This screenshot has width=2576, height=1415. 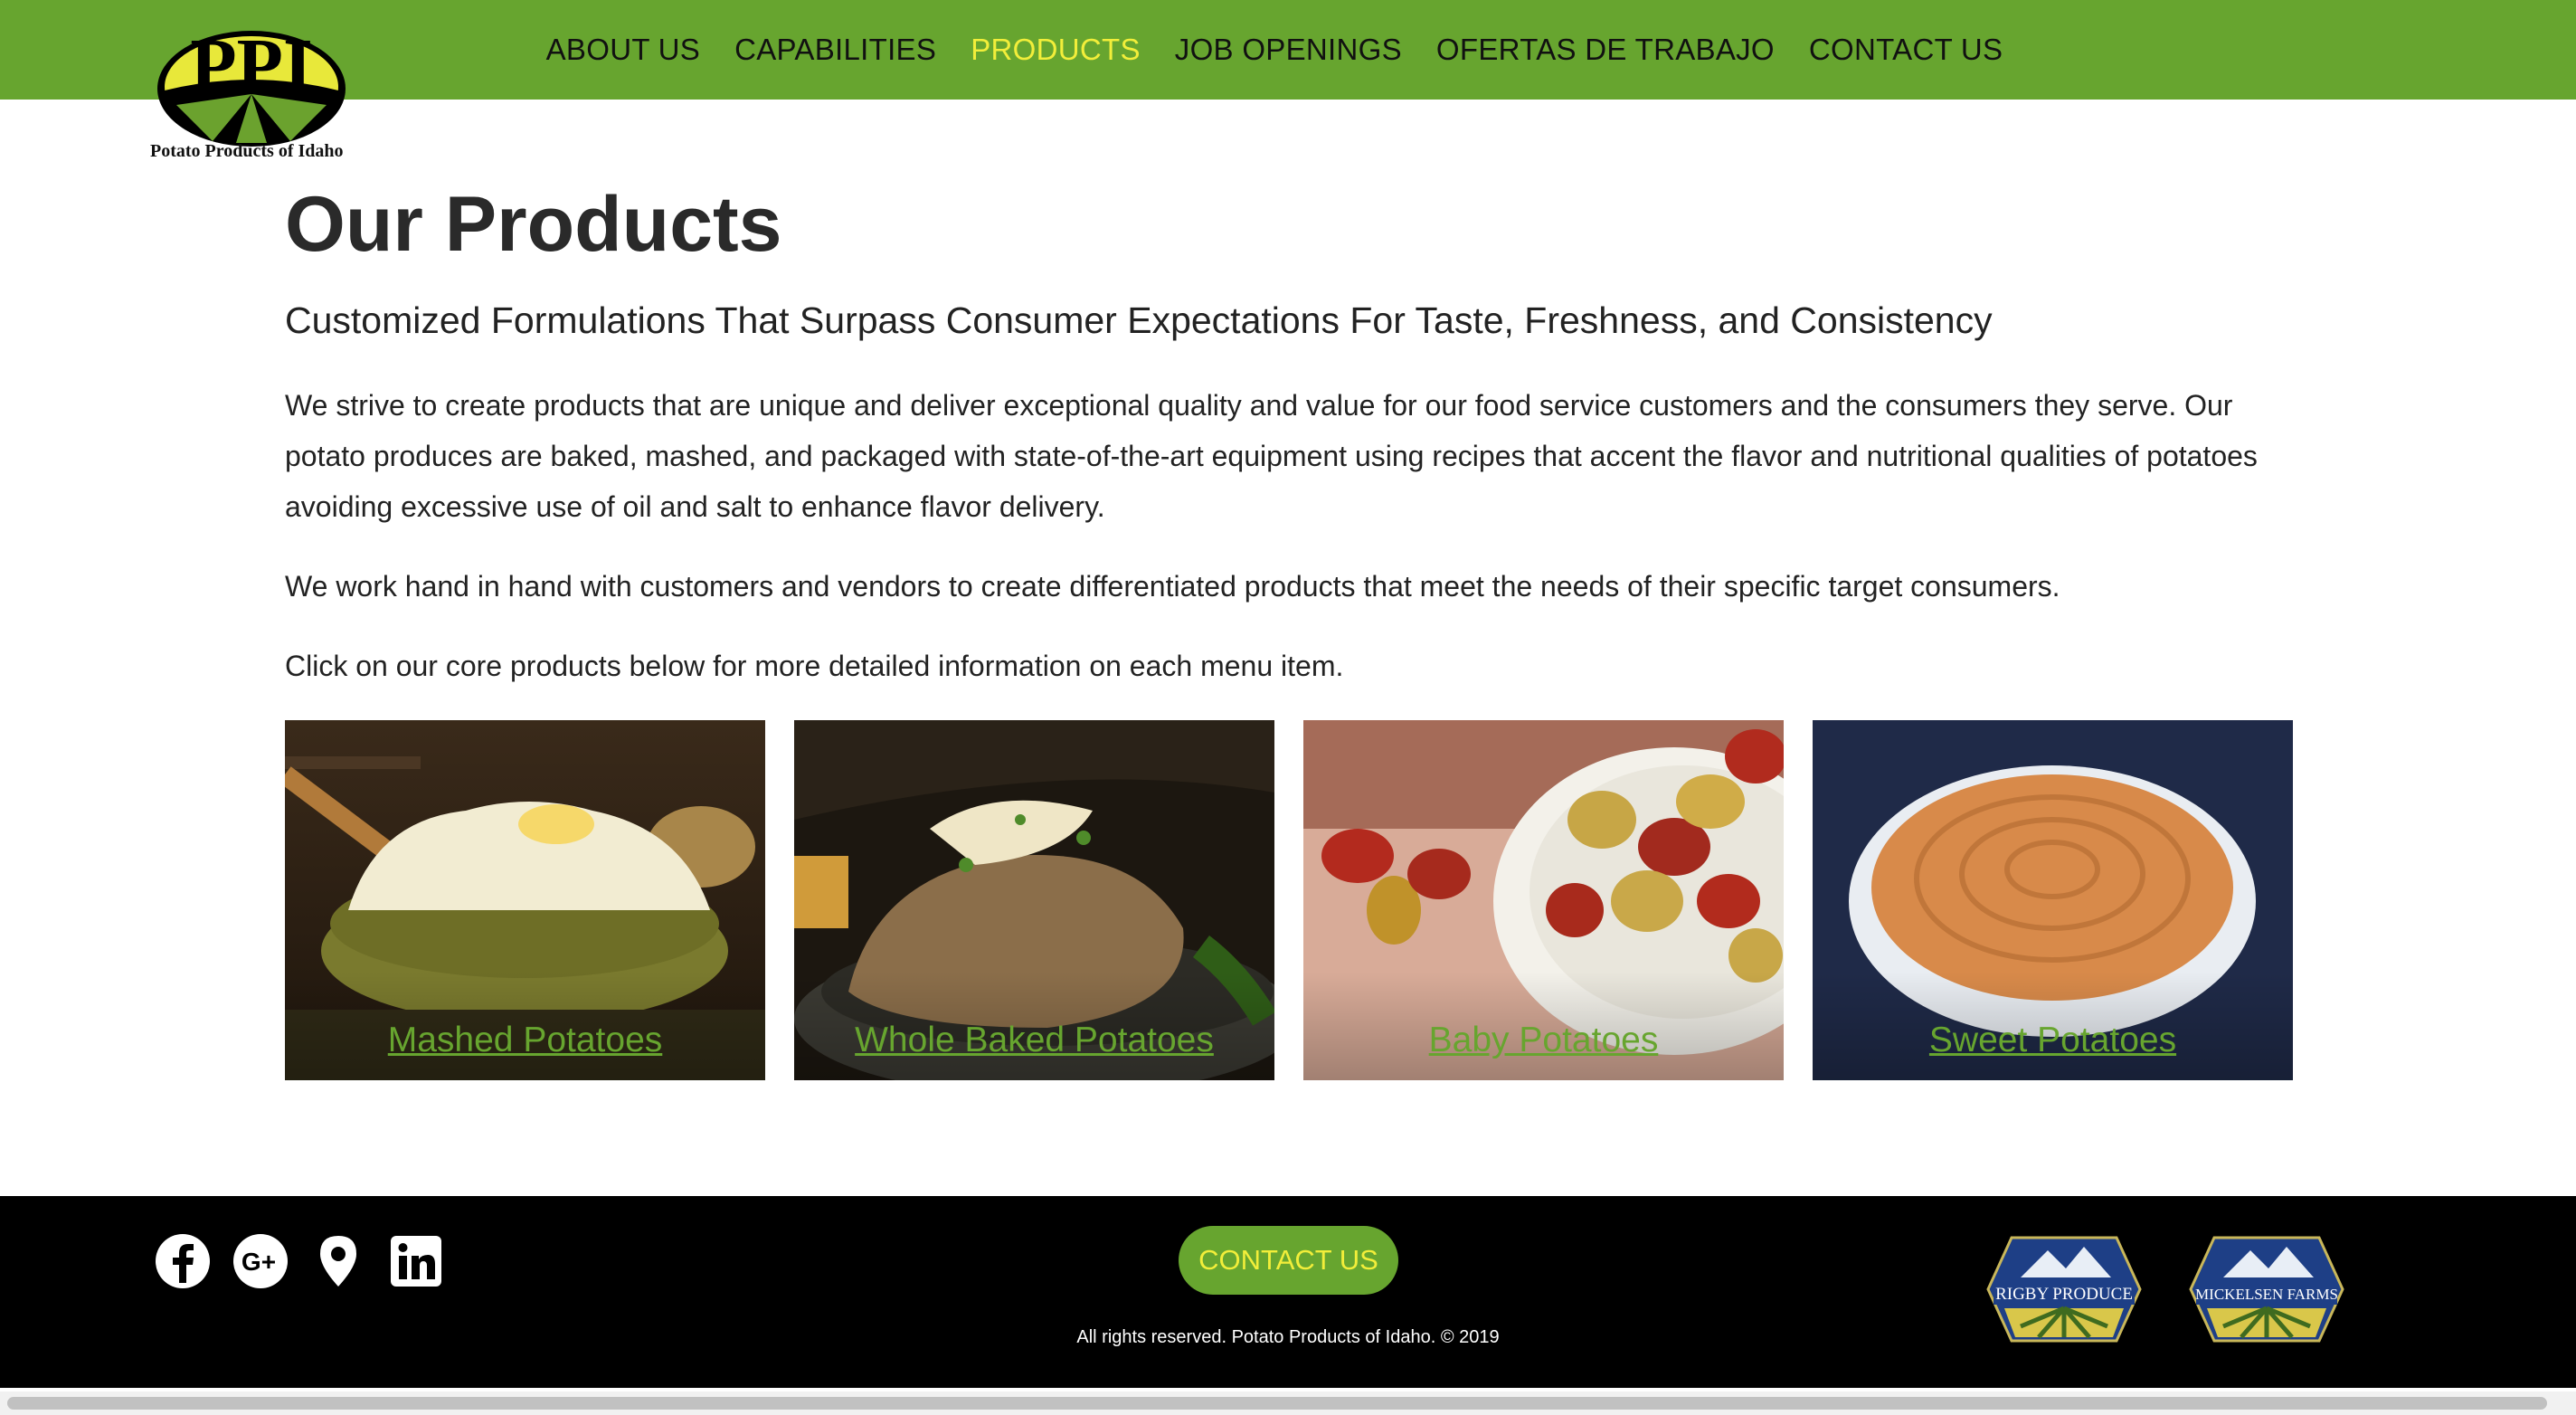 What do you see at coordinates (2266, 1294) in the screenshot?
I see `svg-text: MICKELSEN FARMS` at bounding box center [2266, 1294].